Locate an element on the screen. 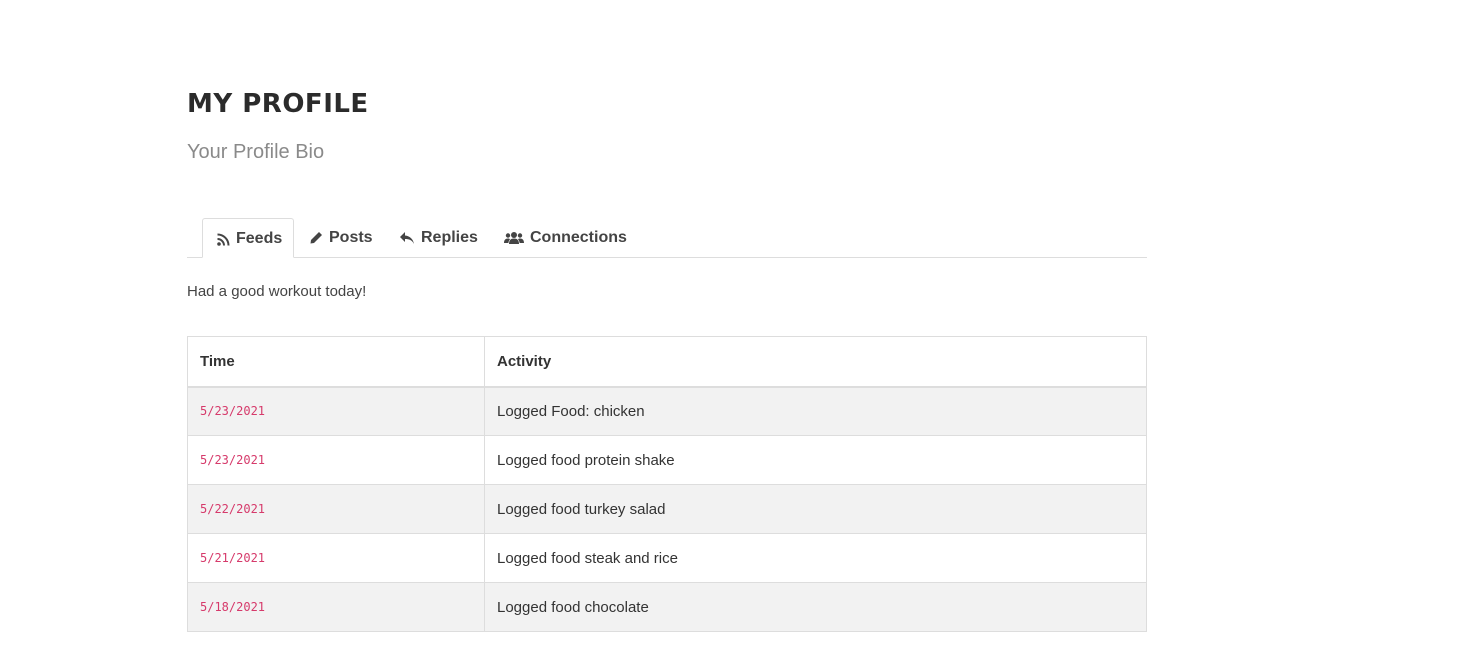 This screenshot has width=1472, height=657. time-cell: 5/18/2021 is located at coordinates (336, 607).